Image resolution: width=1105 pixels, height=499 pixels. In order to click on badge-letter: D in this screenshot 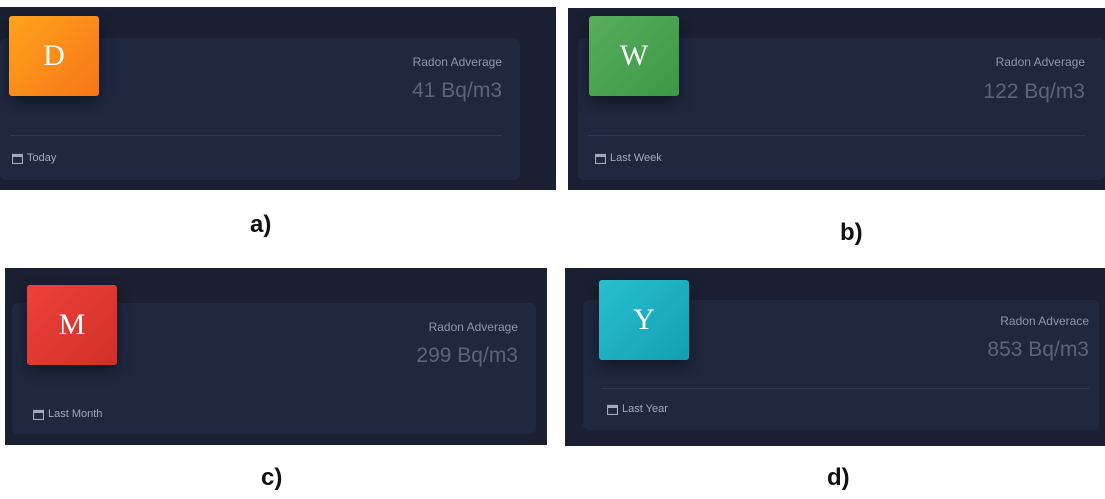, I will do `click(54, 55)`.